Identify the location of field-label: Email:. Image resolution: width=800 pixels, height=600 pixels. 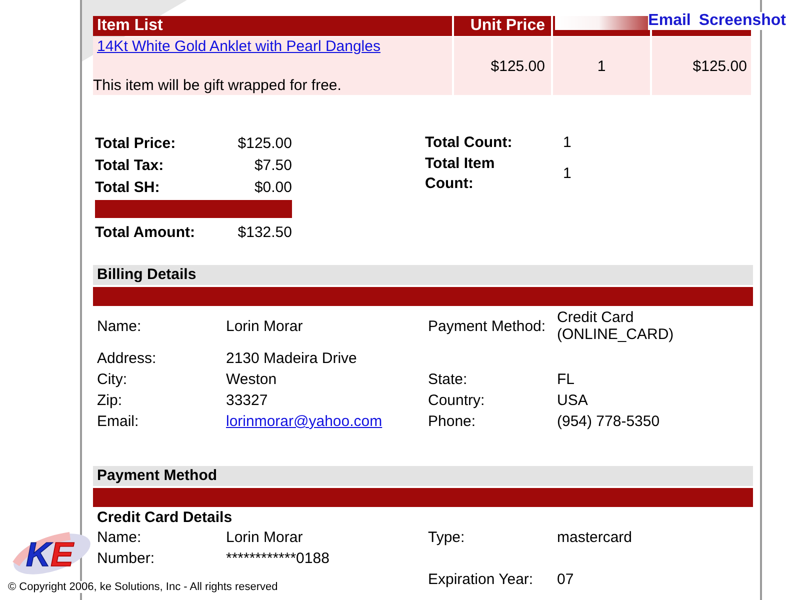
(118, 421).